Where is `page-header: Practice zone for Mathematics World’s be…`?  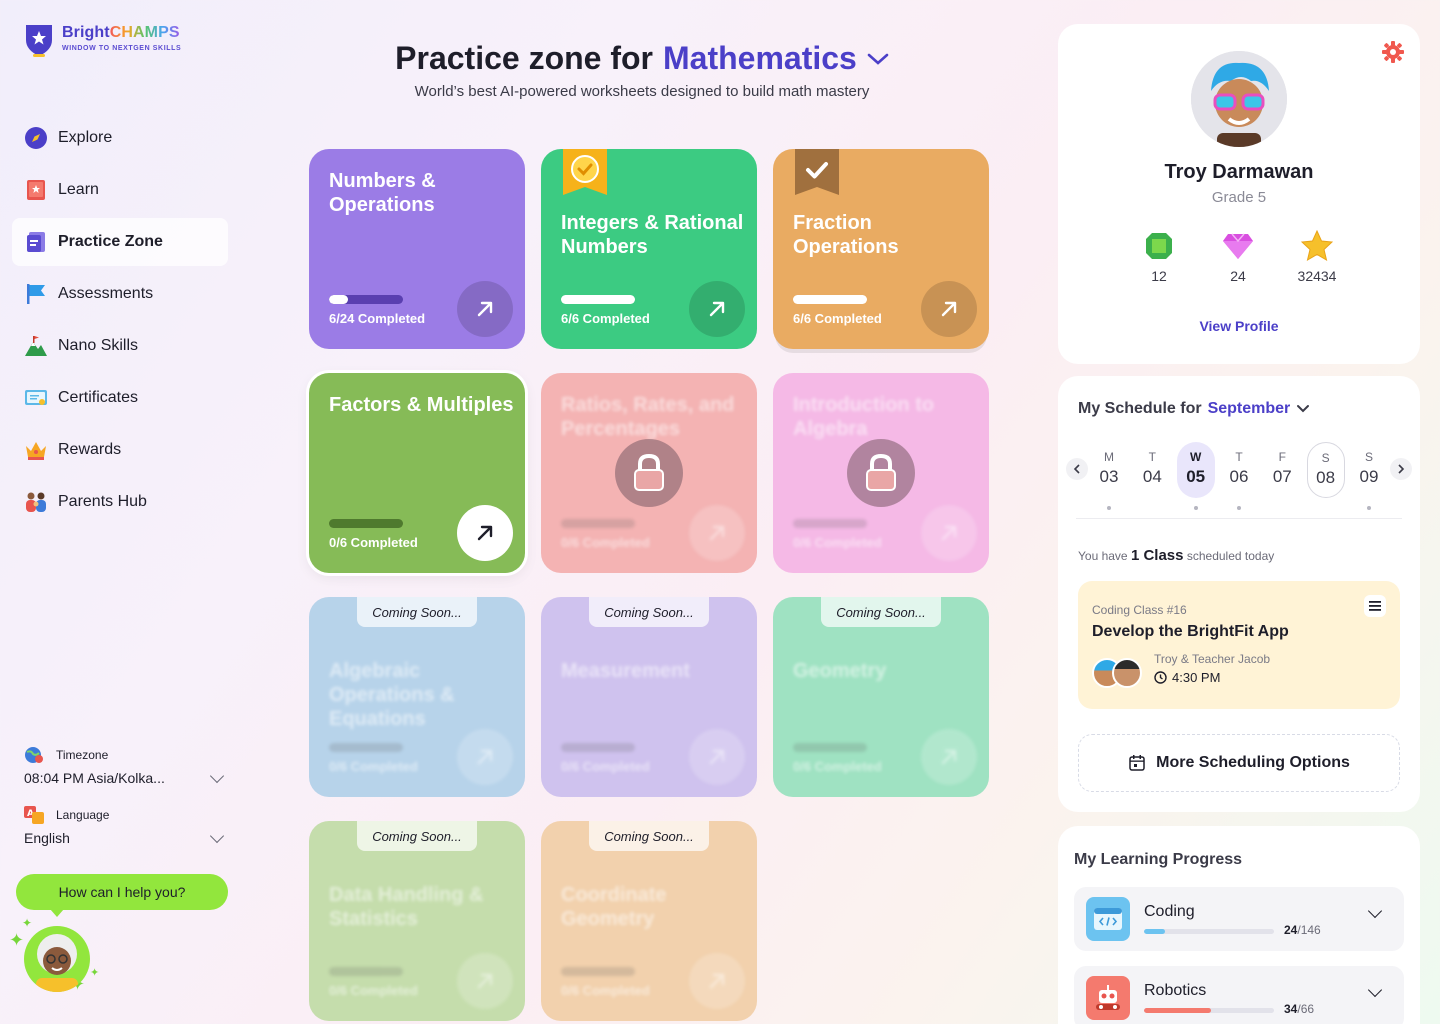 page-header: Practice zone for Mathematics World’s be… is located at coordinates (642, 70).